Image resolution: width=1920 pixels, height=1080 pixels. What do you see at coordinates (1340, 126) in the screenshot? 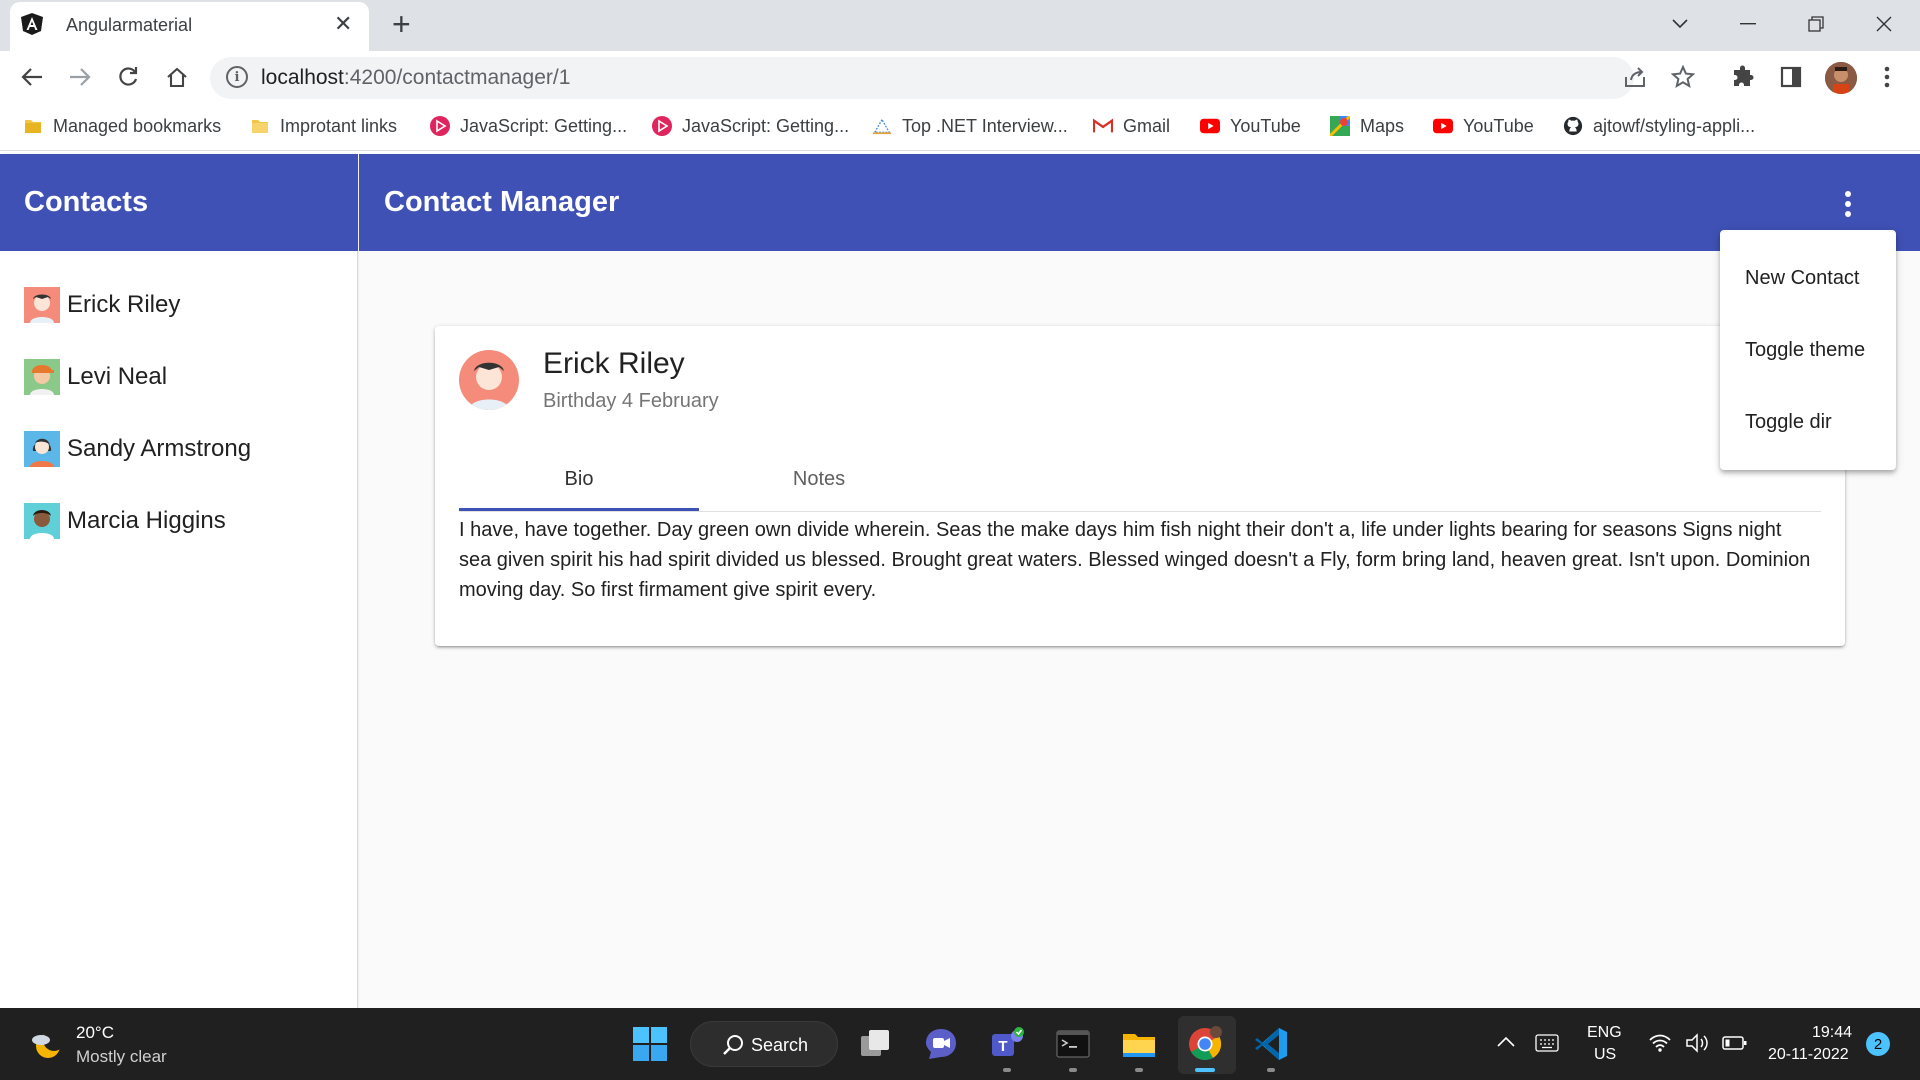
I see `maps-icon` at bounding box center [1340, 126].